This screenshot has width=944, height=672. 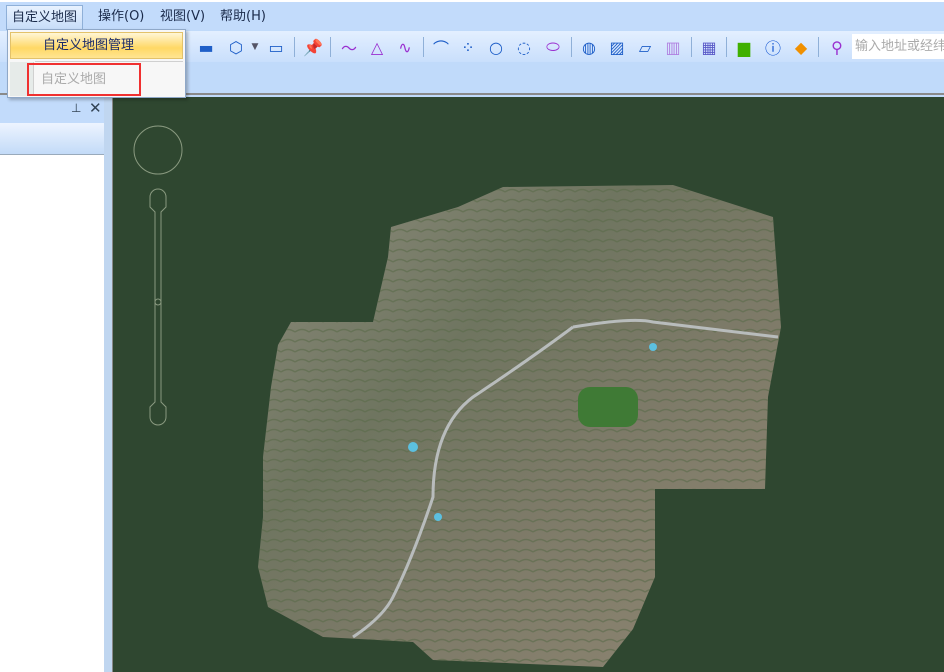 What do you see at coordinates (441, 47) in the screenshot?
I see `arc-icon: ⌒` at bounding box center [441, 47].